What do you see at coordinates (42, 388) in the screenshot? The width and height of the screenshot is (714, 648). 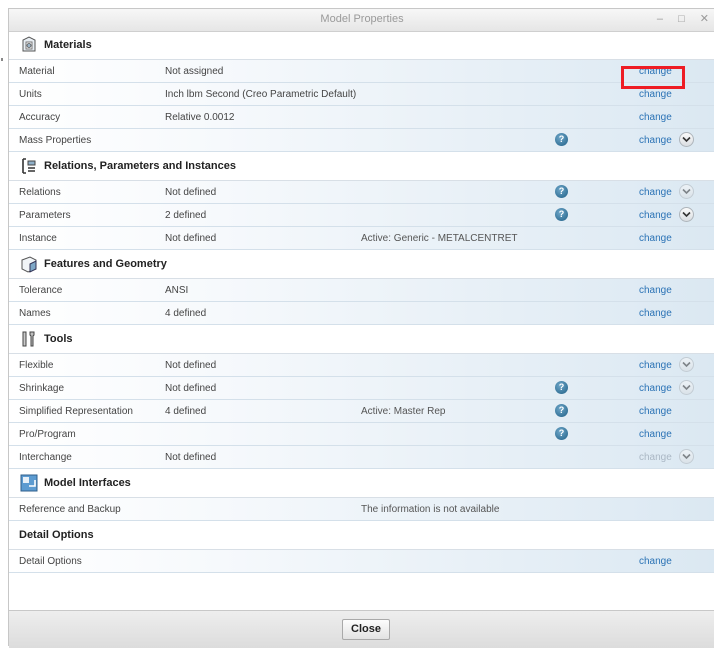 I see `property-label: Shrinkage` at bounding box center [42, 388].